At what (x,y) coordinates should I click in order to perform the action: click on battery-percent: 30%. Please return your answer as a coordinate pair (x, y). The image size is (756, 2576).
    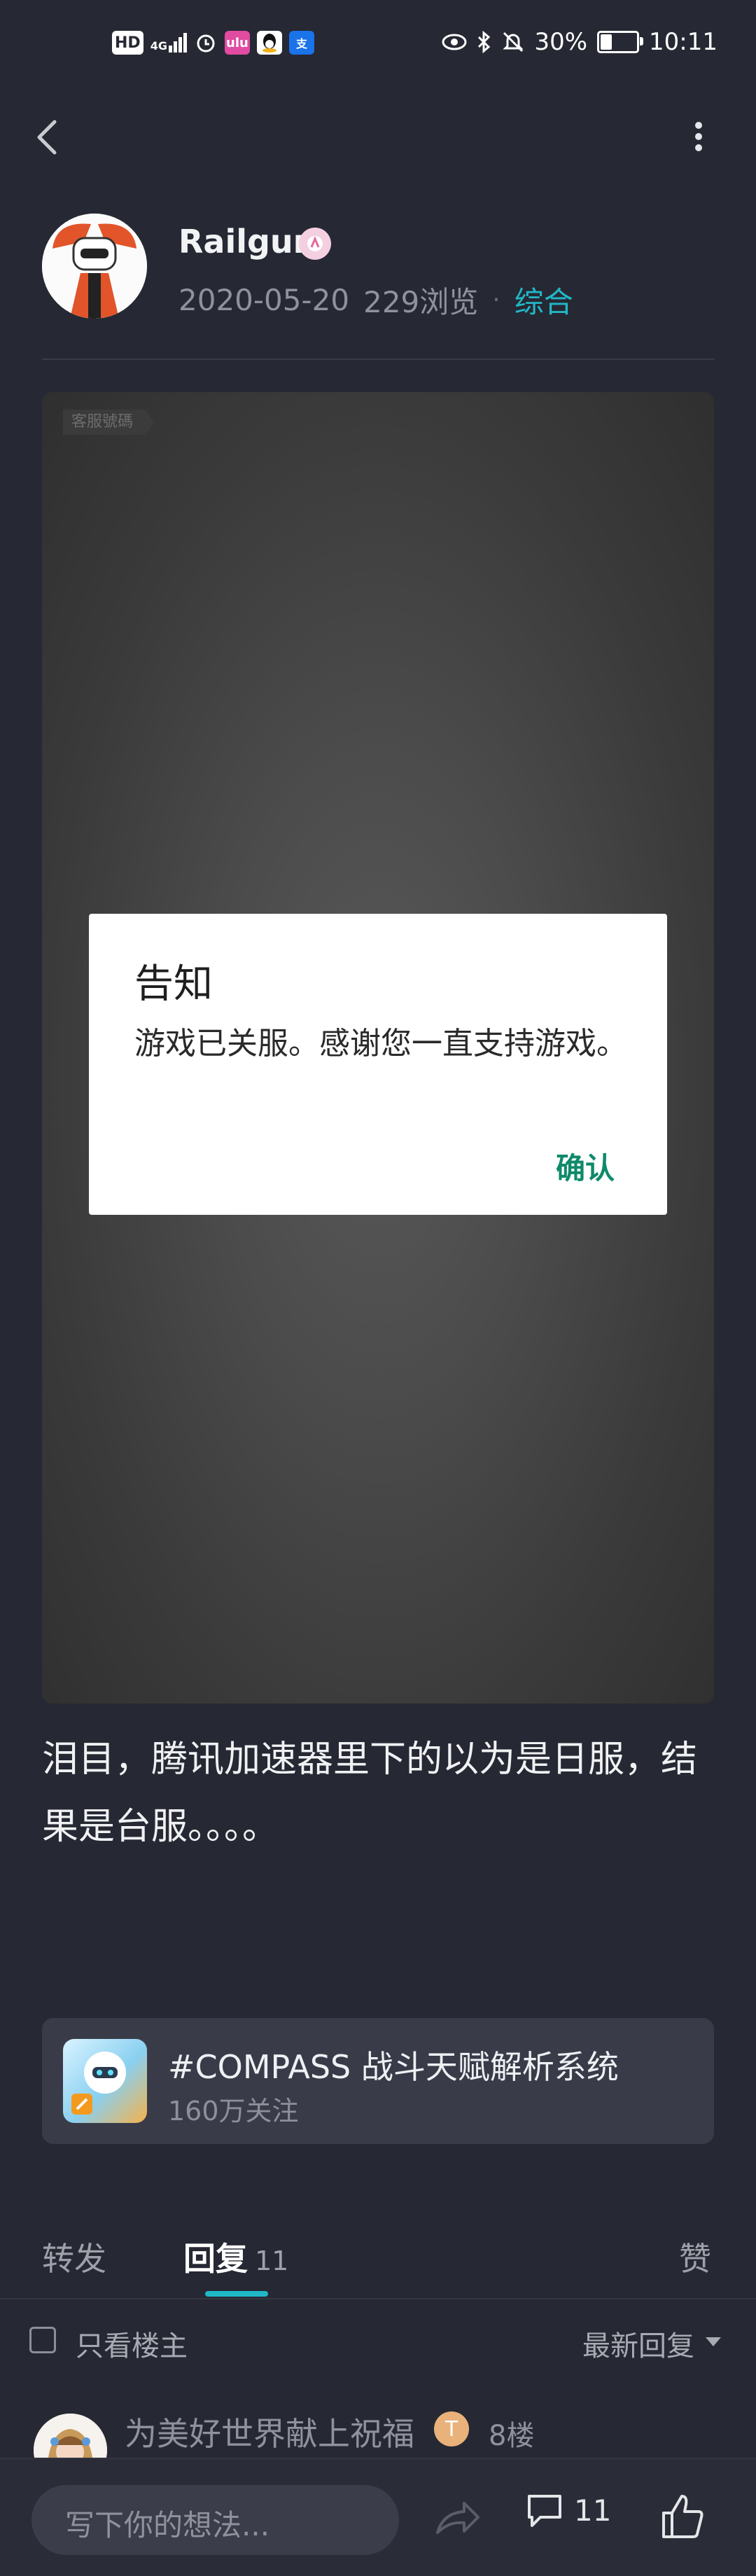
    Looking at the image, I should click on (561, 42).